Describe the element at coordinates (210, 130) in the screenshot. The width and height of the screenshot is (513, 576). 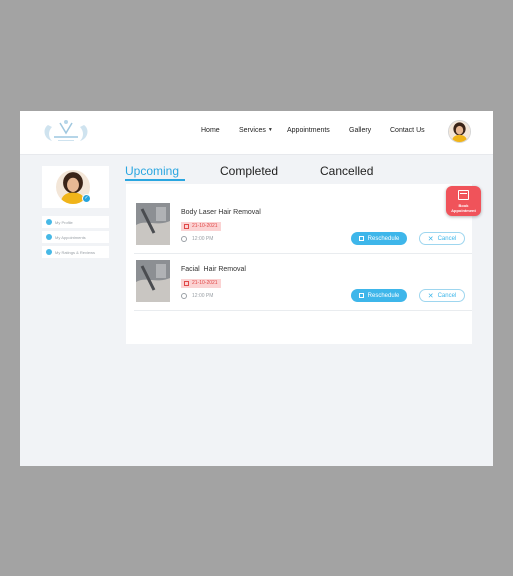
I see `nav-home: Home` at that location.